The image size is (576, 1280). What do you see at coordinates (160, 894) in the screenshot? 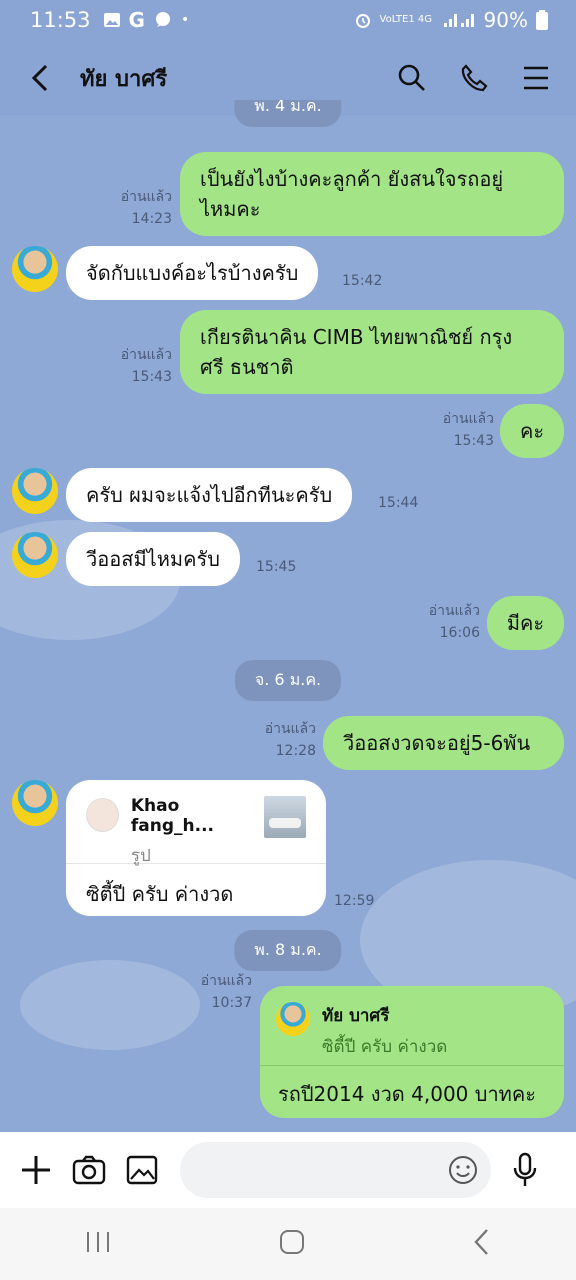
I see `card-body: ซิตี้ปี ครับ ค่างวด` at bounding box center [160, 894].